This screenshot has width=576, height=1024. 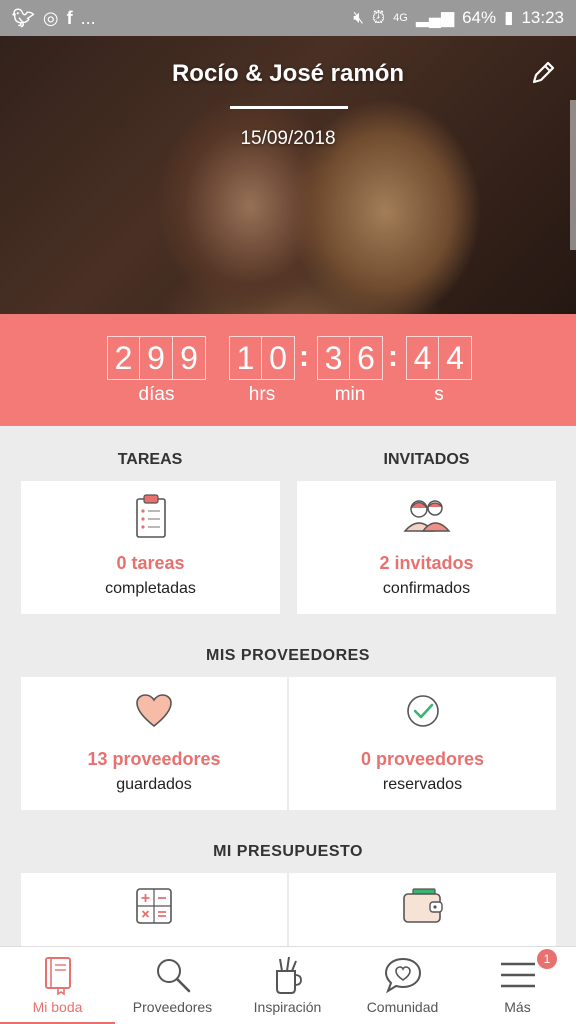 I want to click on battery-level: 64%, so click(x=479, y=17).